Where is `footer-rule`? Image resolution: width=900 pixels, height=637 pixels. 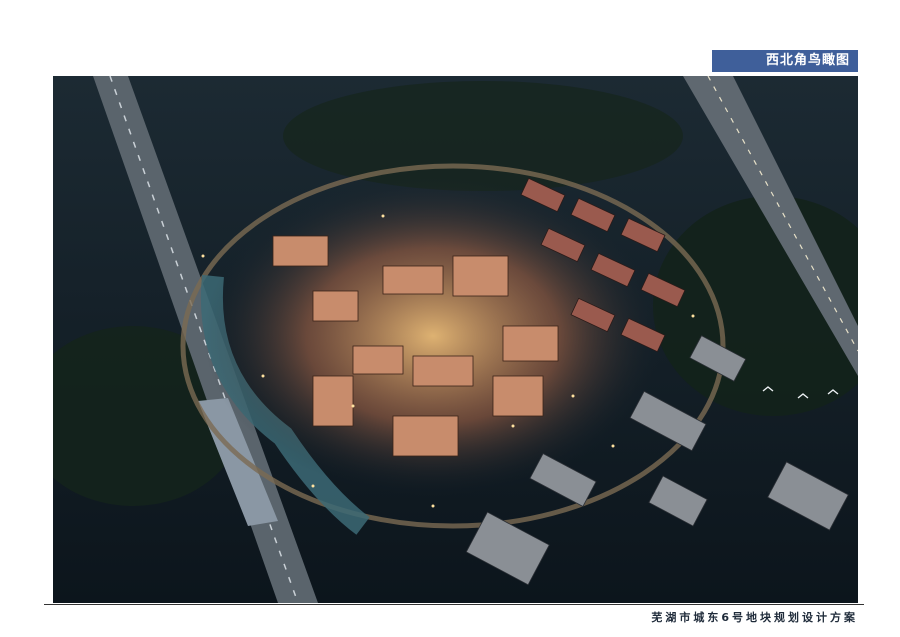 footer-rule is located at coordinates (454, 604).